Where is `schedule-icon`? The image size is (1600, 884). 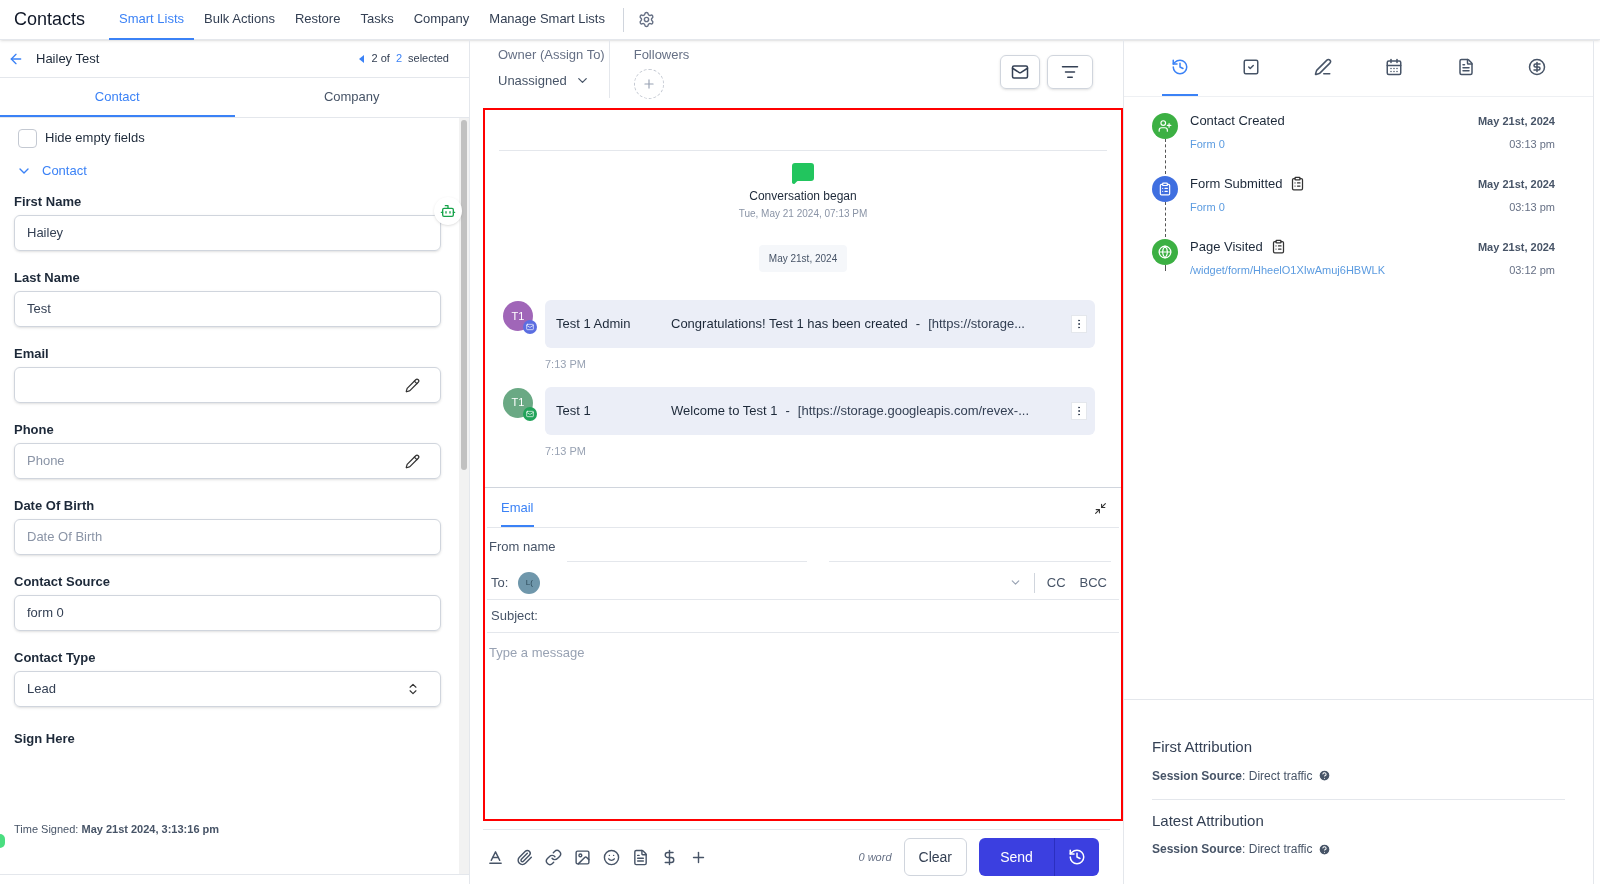
schedule-icon is located at coordinates (1077, 857).